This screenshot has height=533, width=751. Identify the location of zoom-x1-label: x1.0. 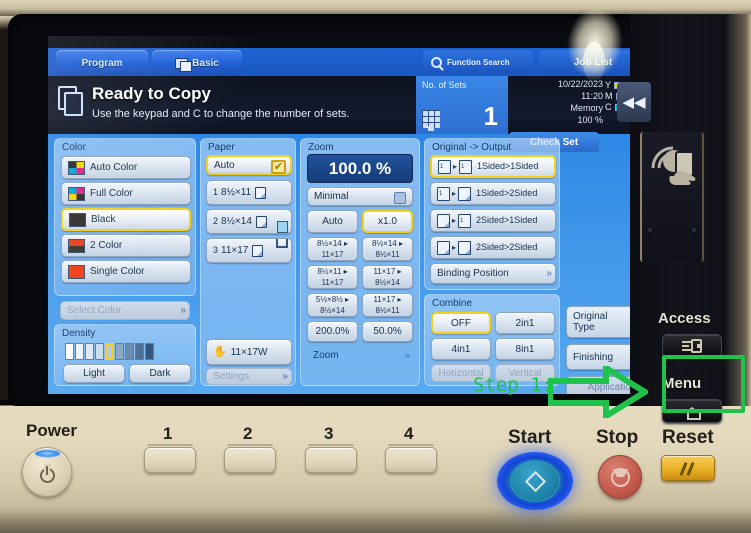
(387, 221).